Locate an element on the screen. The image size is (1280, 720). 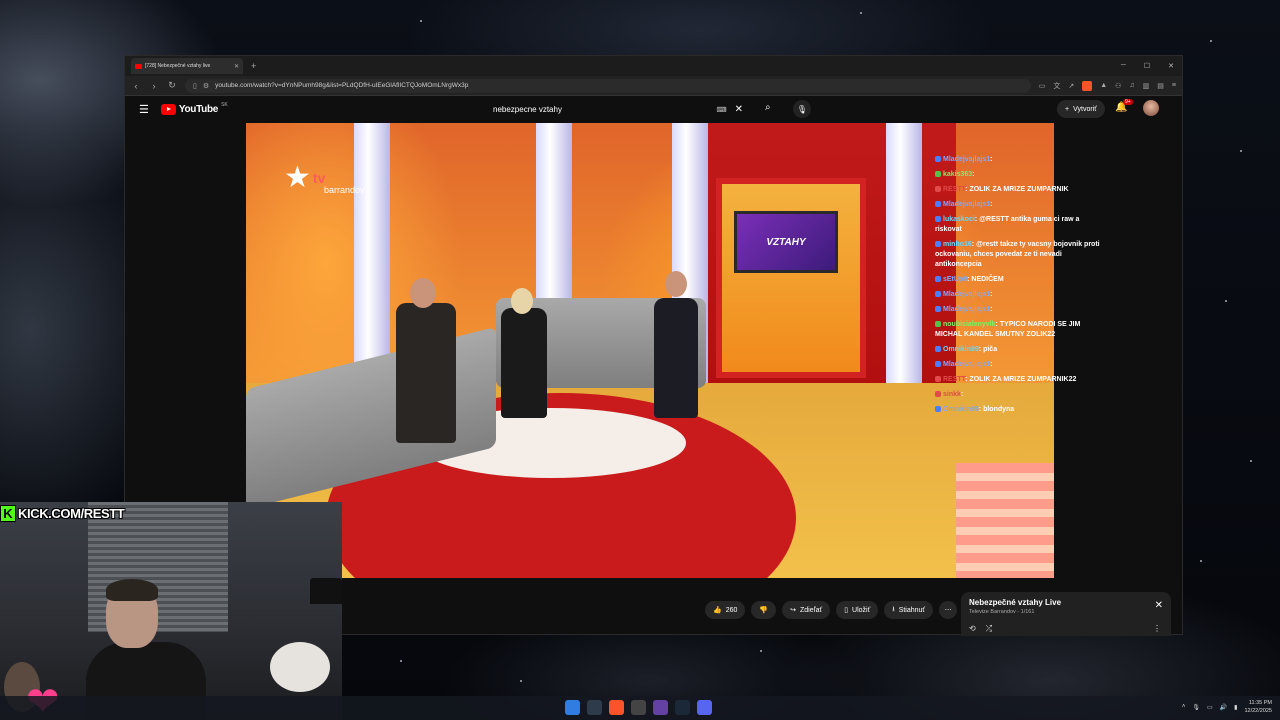
minimize-icon: ─ is located at coordinates (1123, 66).